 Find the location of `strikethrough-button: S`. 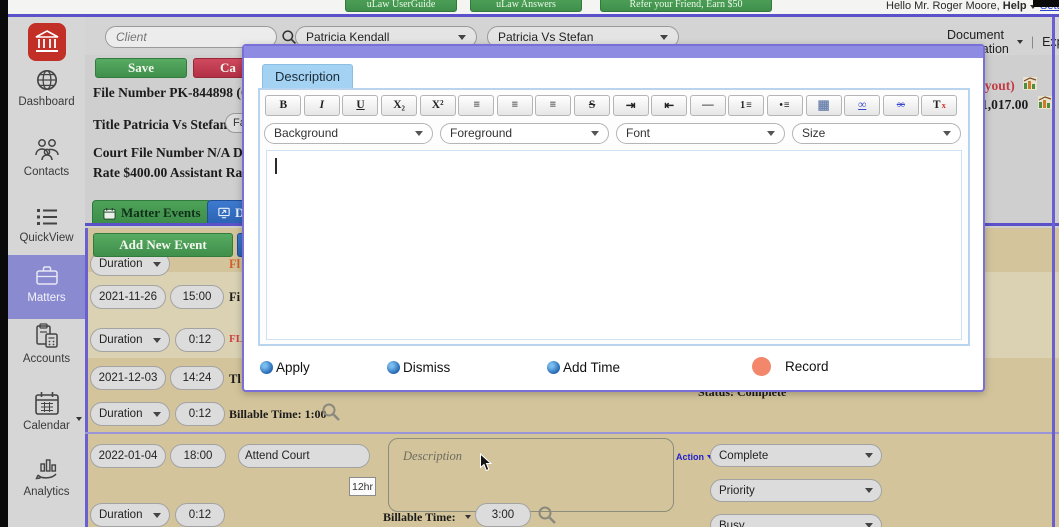

strikethrough-button: S is located at coordinates (592, 105).